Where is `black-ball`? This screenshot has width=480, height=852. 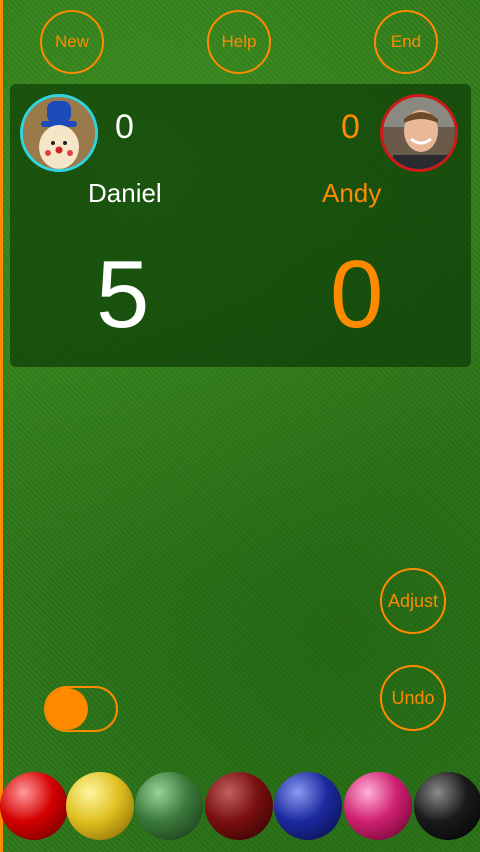
black-ball is located at coordinates (447, 806).